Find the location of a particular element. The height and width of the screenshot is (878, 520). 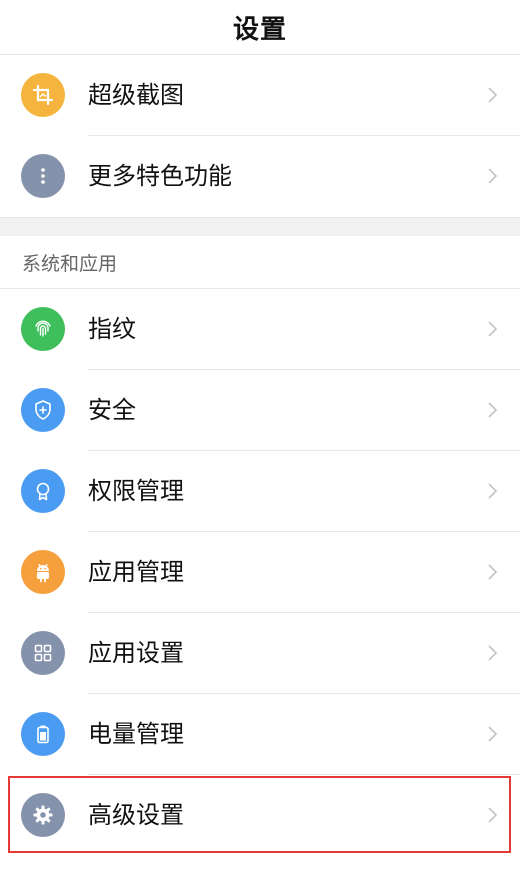

page-title: 设置 is located at coordinates (259, 29).